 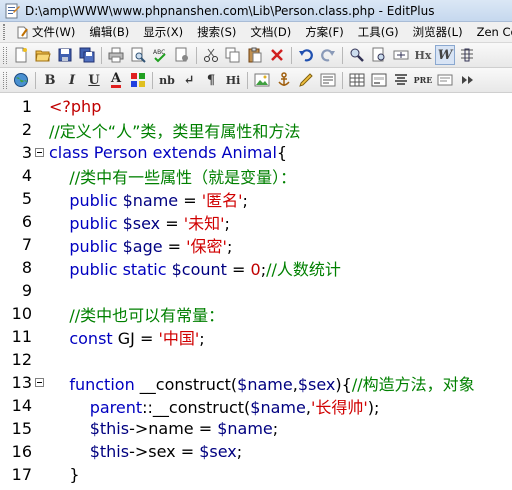 I want to click on color-picker-icon, so click(x=138, y=80).